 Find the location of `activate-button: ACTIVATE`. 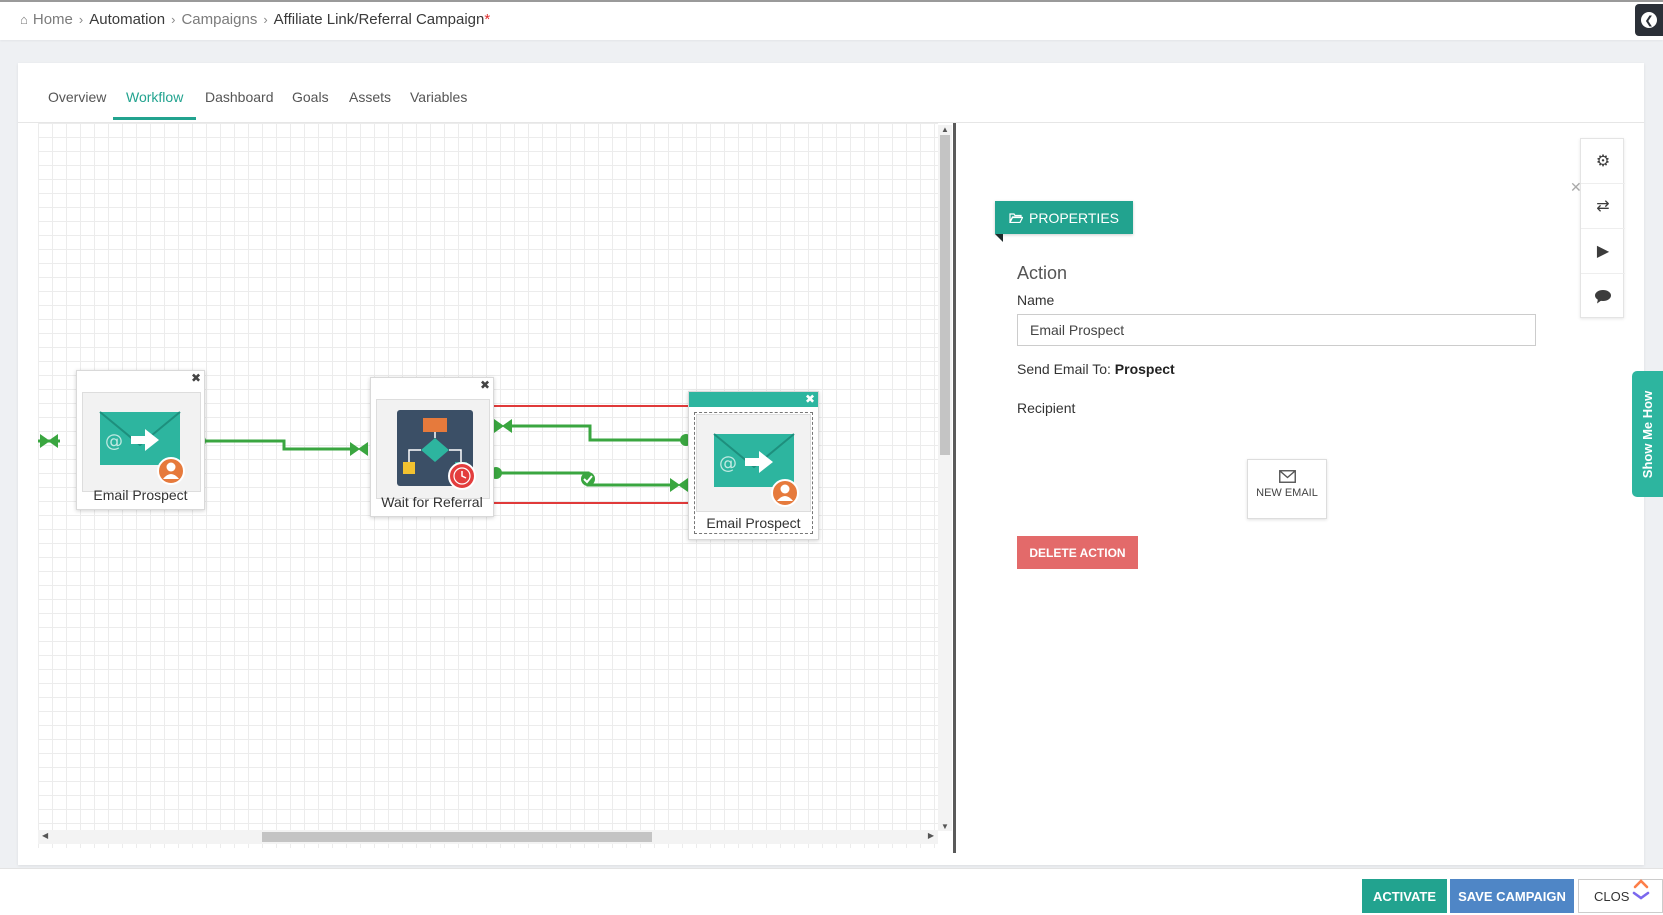

activate-button: ACTIVATE is located at coordinates (1404, 896).